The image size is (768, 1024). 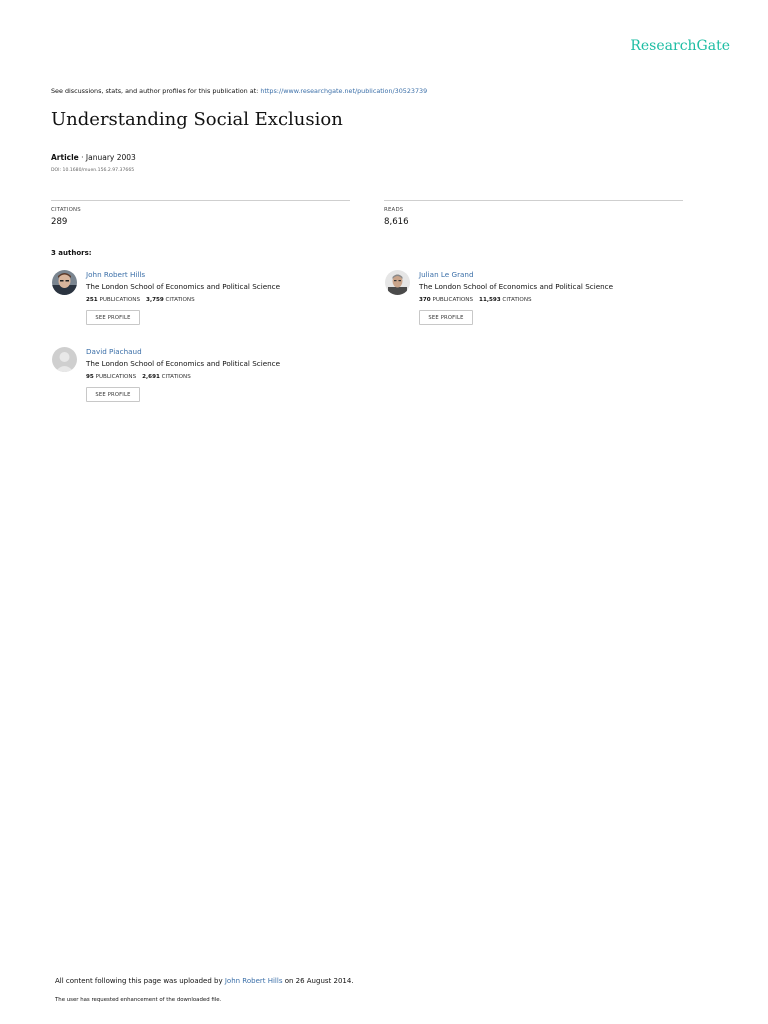 What do you see at coordinates (90, 377) in the screenshot?
I see `publications-count: 95` at bounding box center [90, 377].